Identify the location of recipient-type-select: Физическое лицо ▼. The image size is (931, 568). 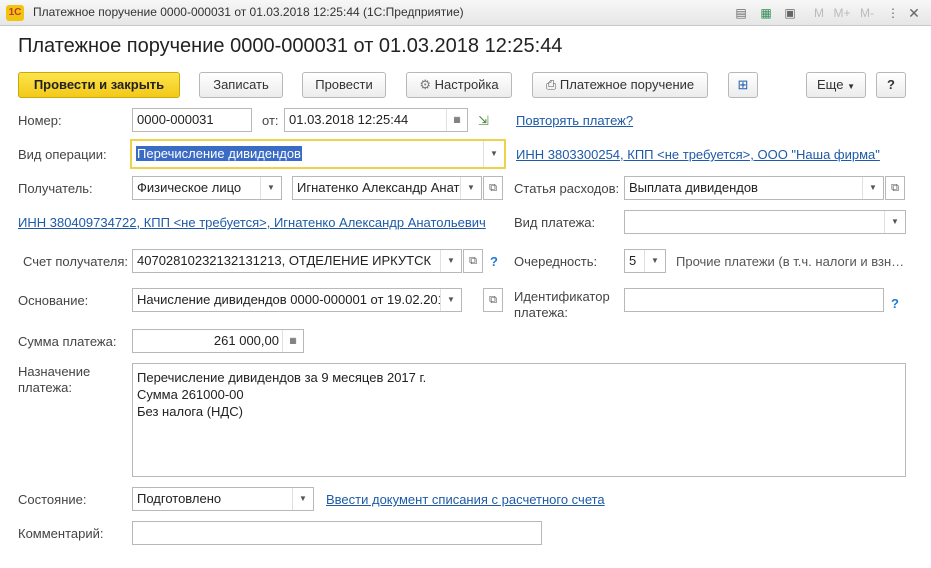
(207, 188).